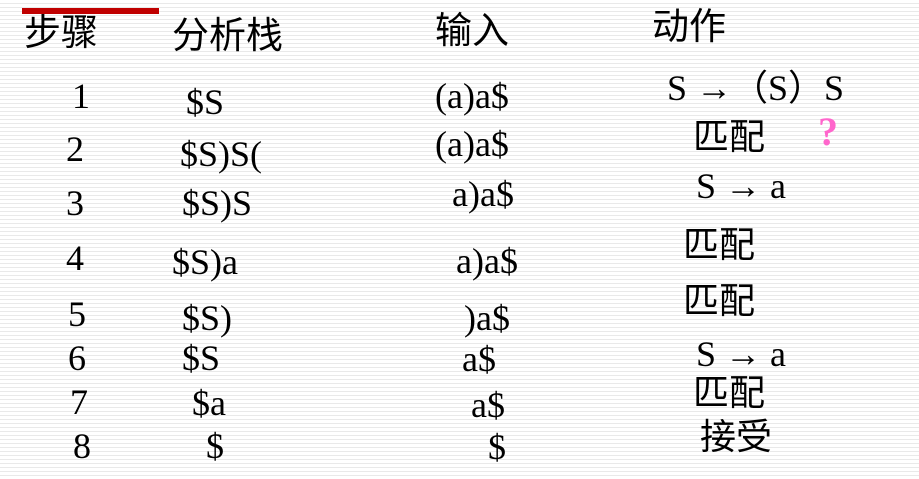 The image size is (919, 479). What do you see at coordinates (488, 405) in the screenshot?
I see `row-7-input: a$` at bounding box center [488, 405].